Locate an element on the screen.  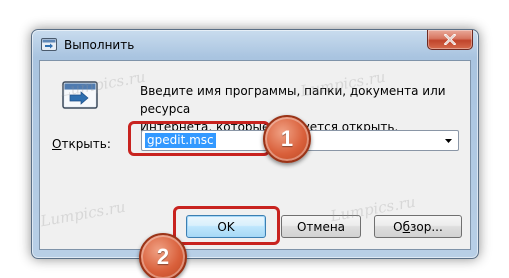
open-label: Открыть: is located at coordinates (81, 144).